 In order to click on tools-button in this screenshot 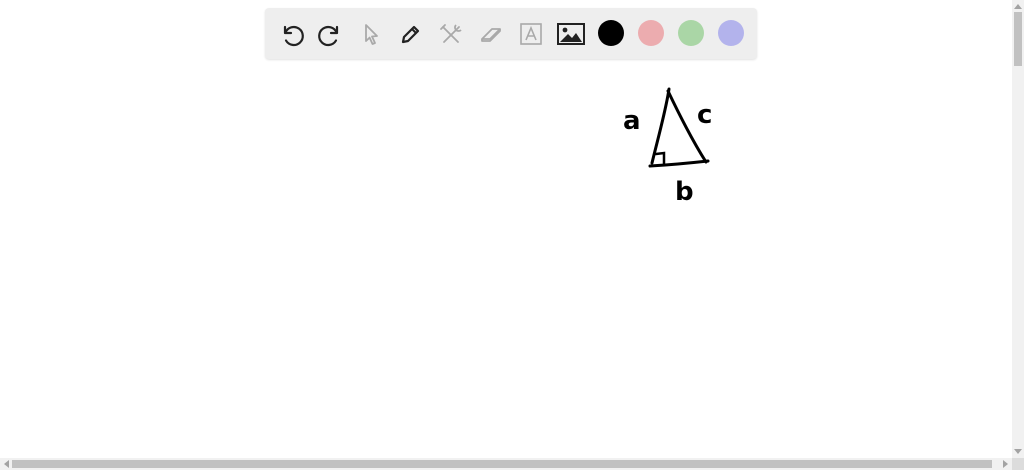, I will do `click(451, 34)`.